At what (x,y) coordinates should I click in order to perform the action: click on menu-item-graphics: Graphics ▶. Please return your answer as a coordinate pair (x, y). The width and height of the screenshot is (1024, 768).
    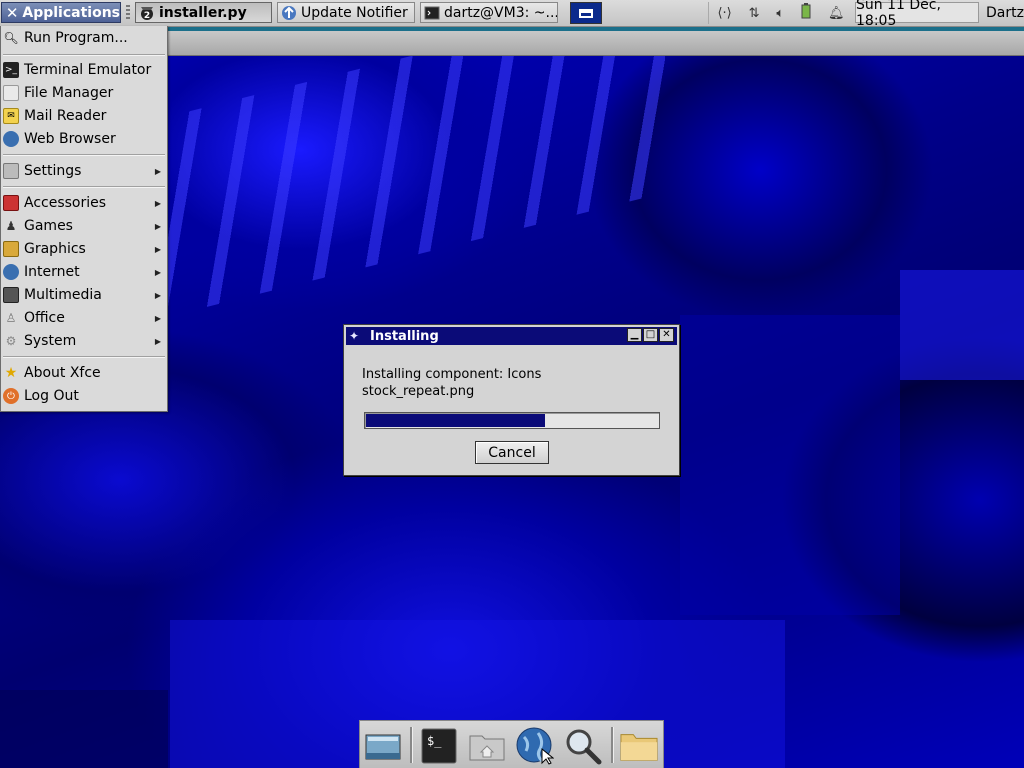
    Looking at the image, I should click on (84, 249).